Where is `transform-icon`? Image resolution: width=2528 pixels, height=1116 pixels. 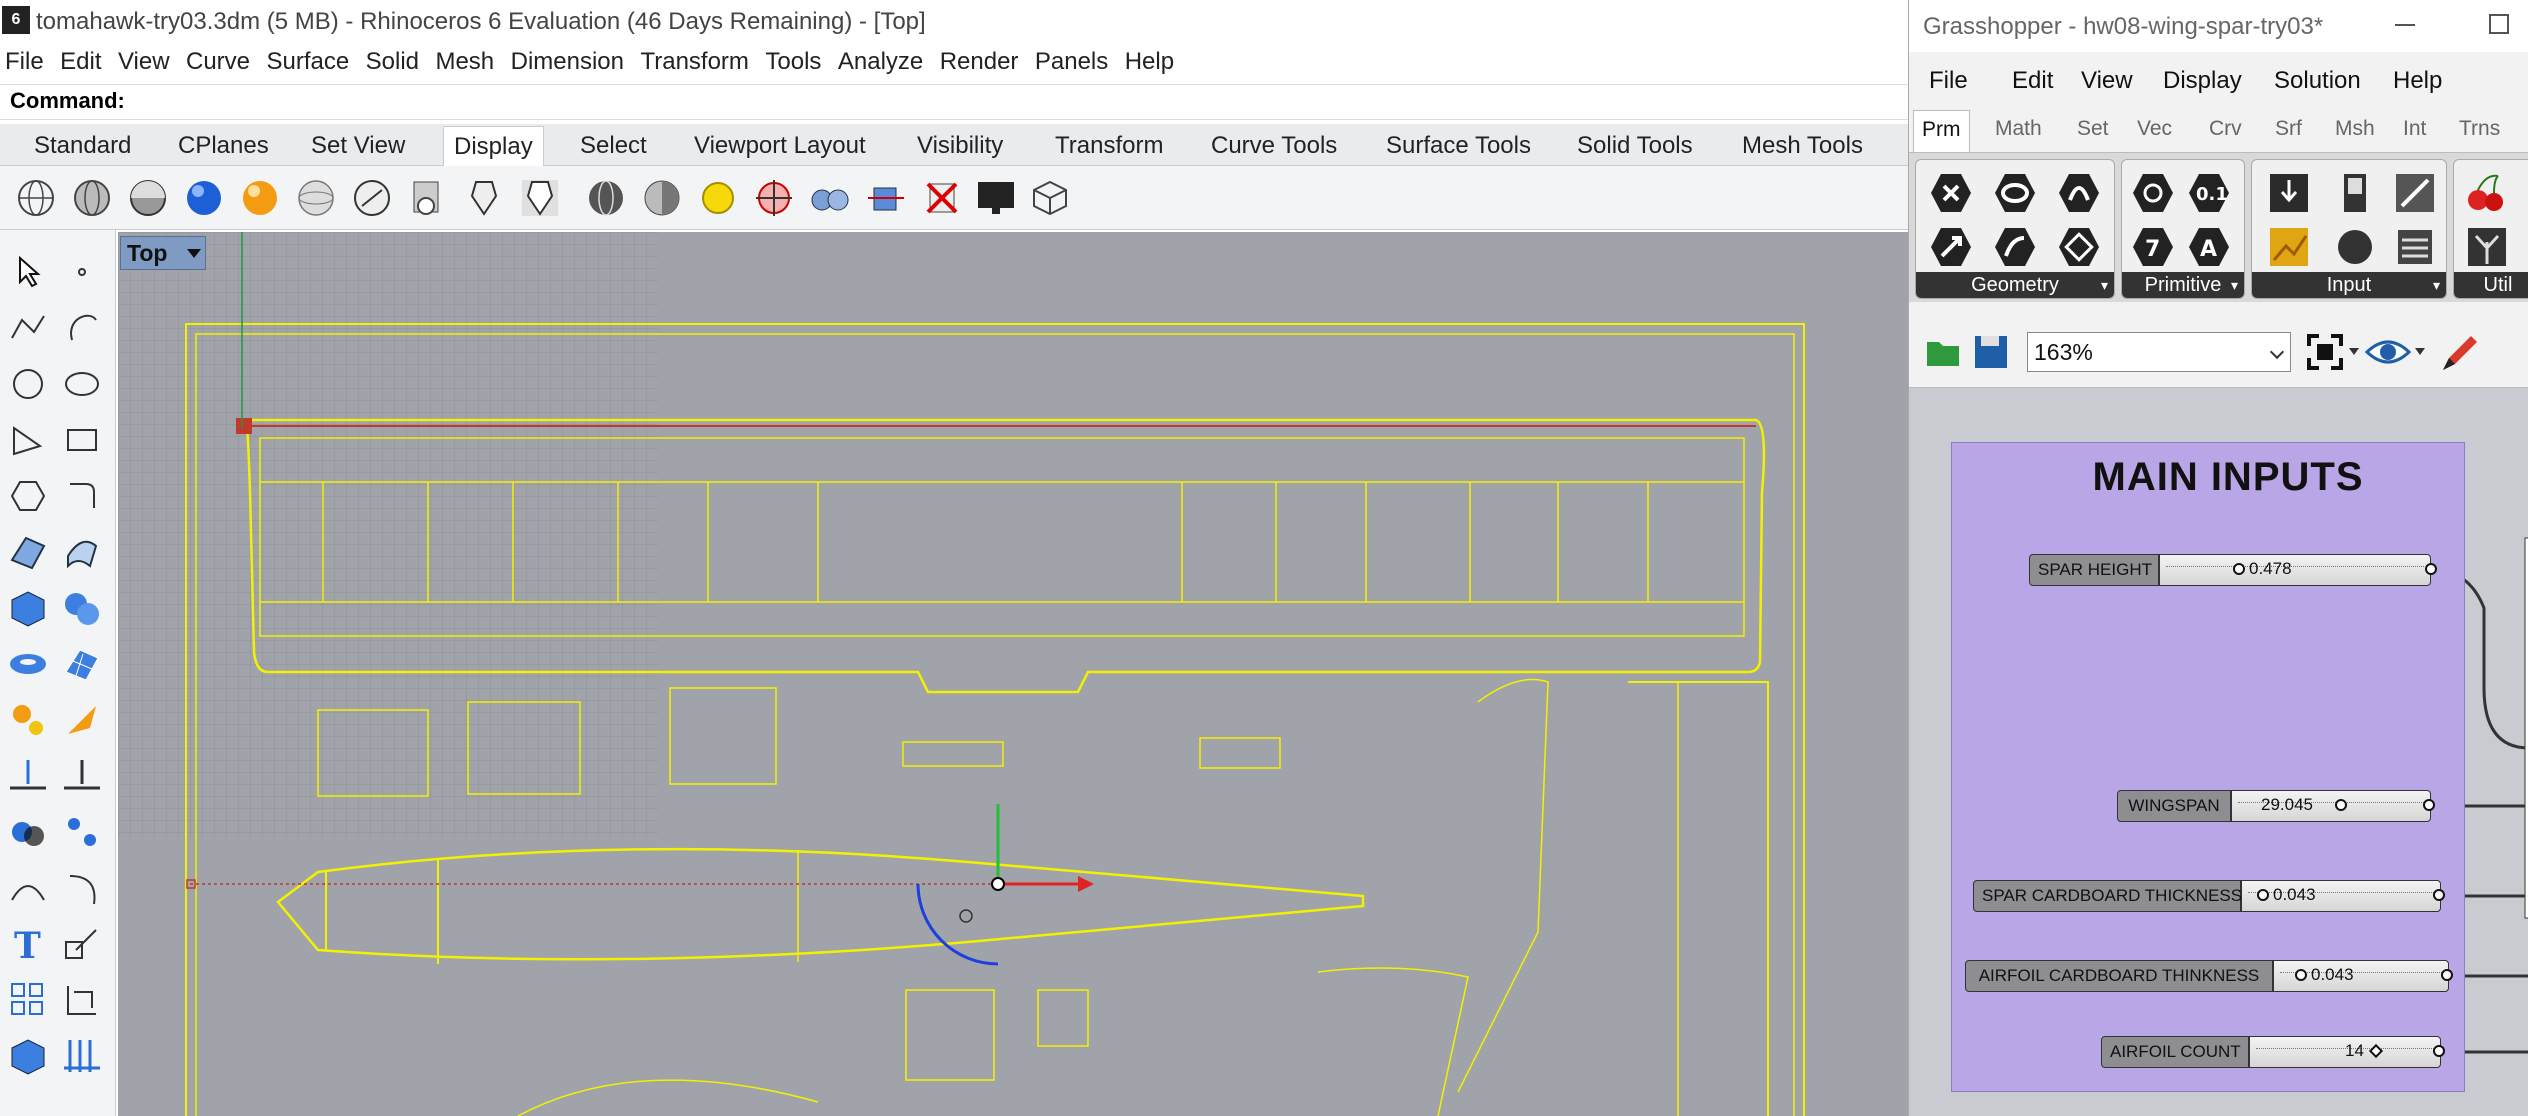
transform-icon is located at coordinates (82, 1000).